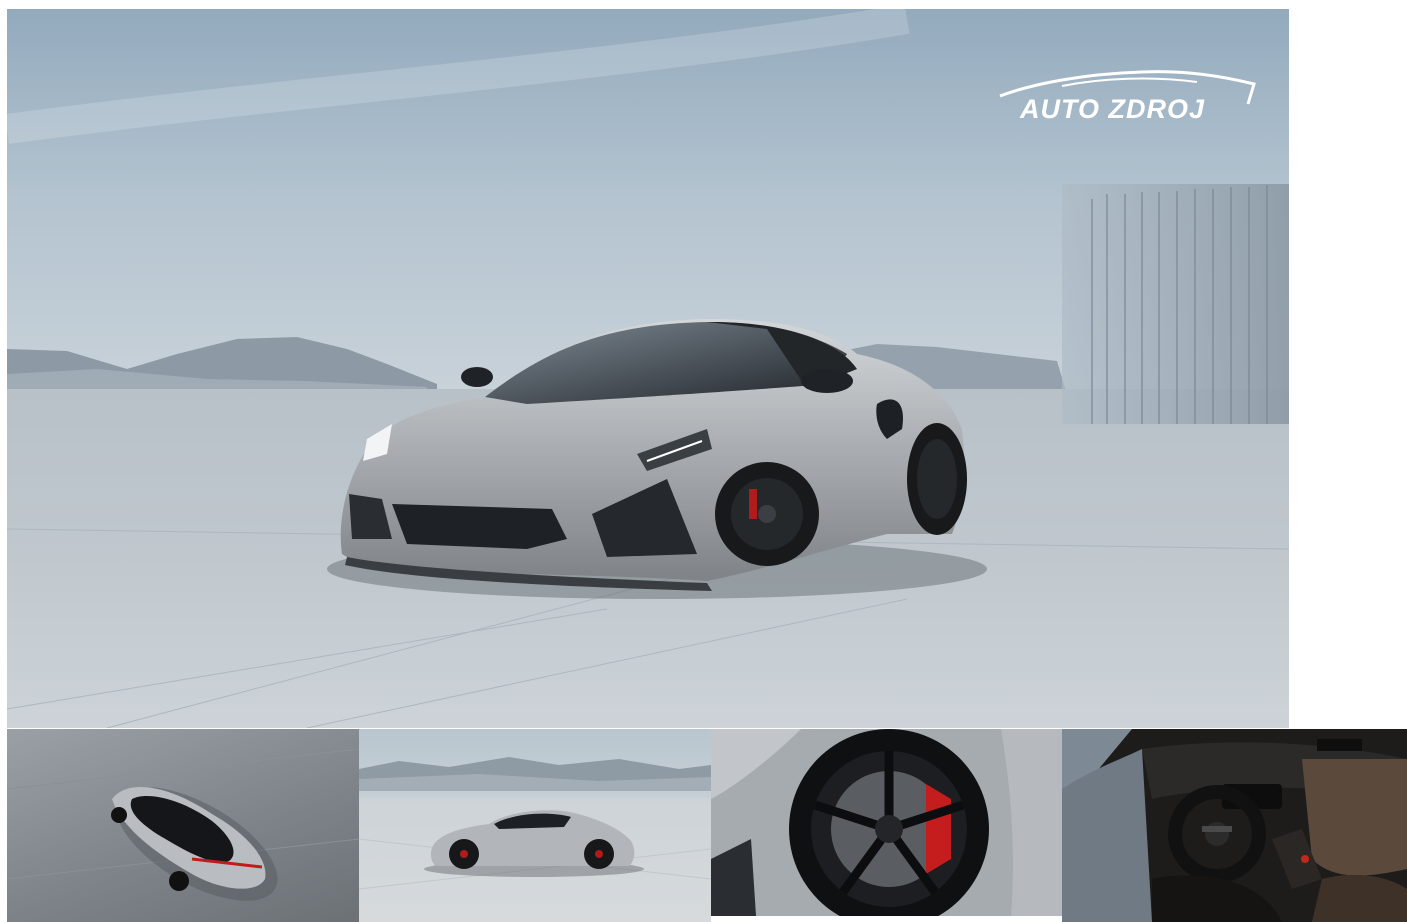  I want to click on brand-logo: AUTO ZDROJ, so click(1127, 99).